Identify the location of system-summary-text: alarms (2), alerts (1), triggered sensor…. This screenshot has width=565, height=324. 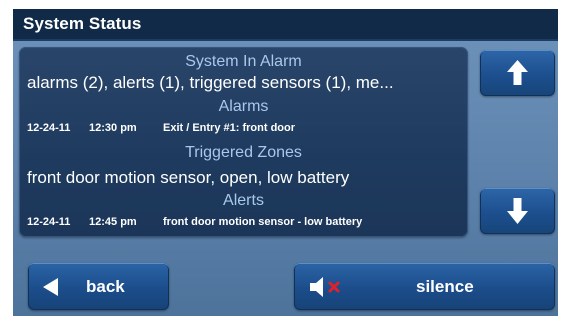
(210, 82).